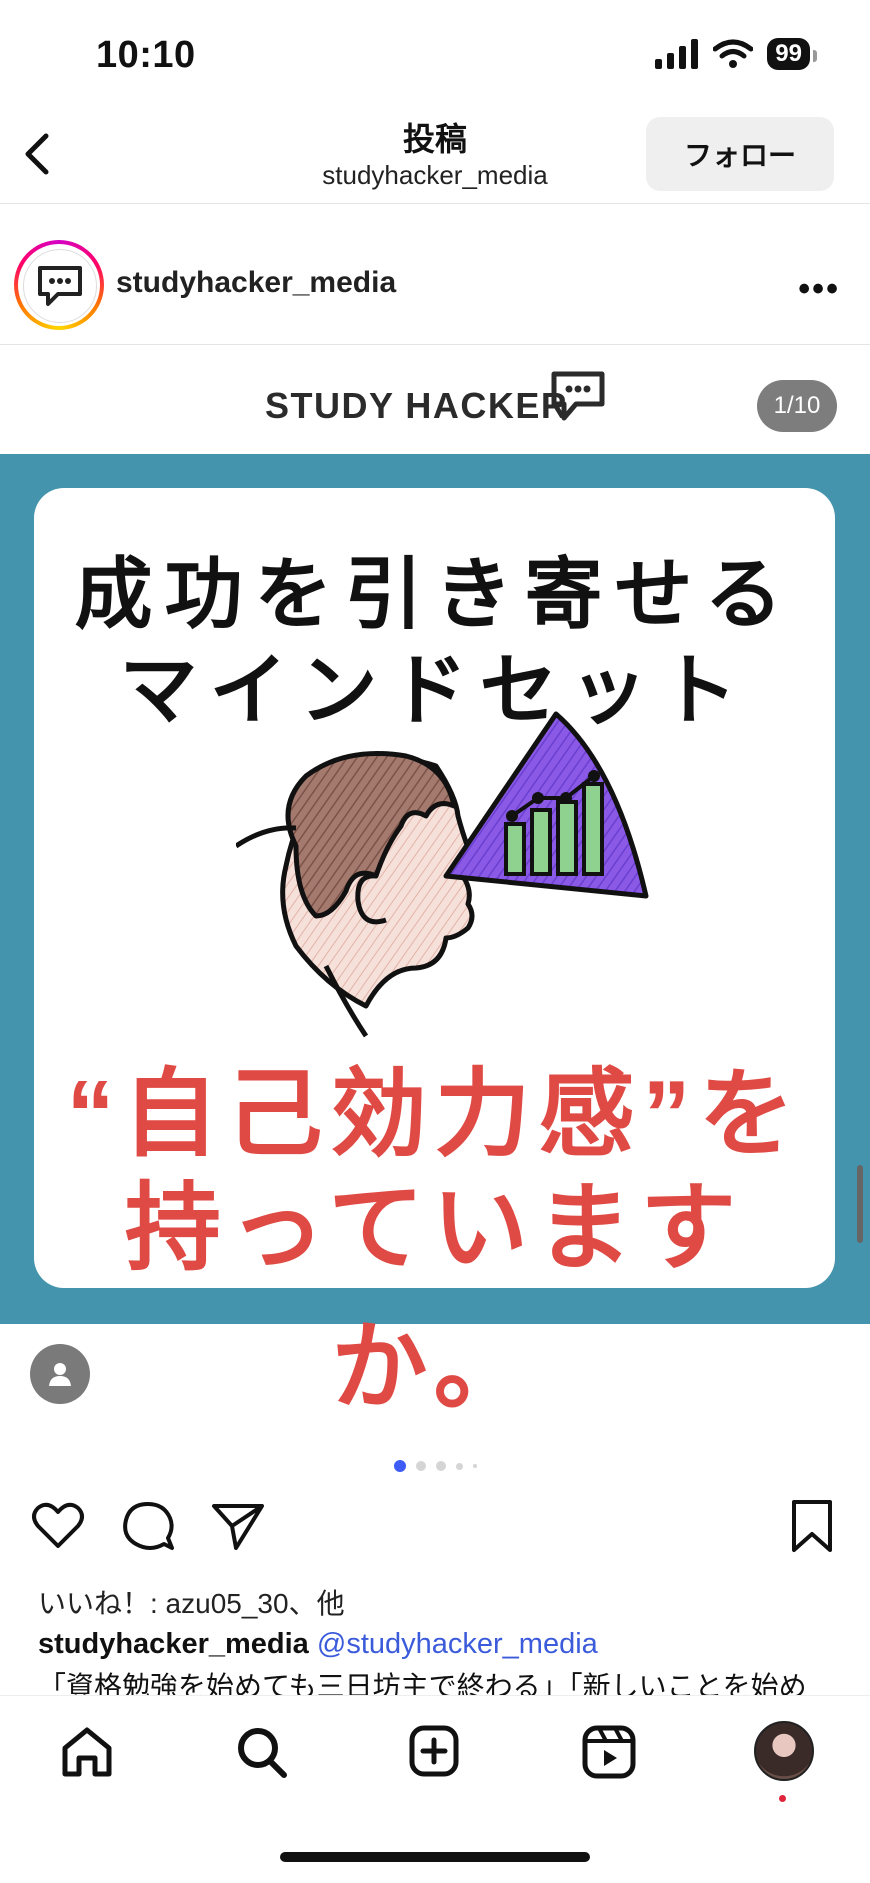 This screenshot has height=1883, width=870. What do you see at coordinates (435, 344) in the screenshot?
I see `post-header-divider` at bounding box center [435, 344].